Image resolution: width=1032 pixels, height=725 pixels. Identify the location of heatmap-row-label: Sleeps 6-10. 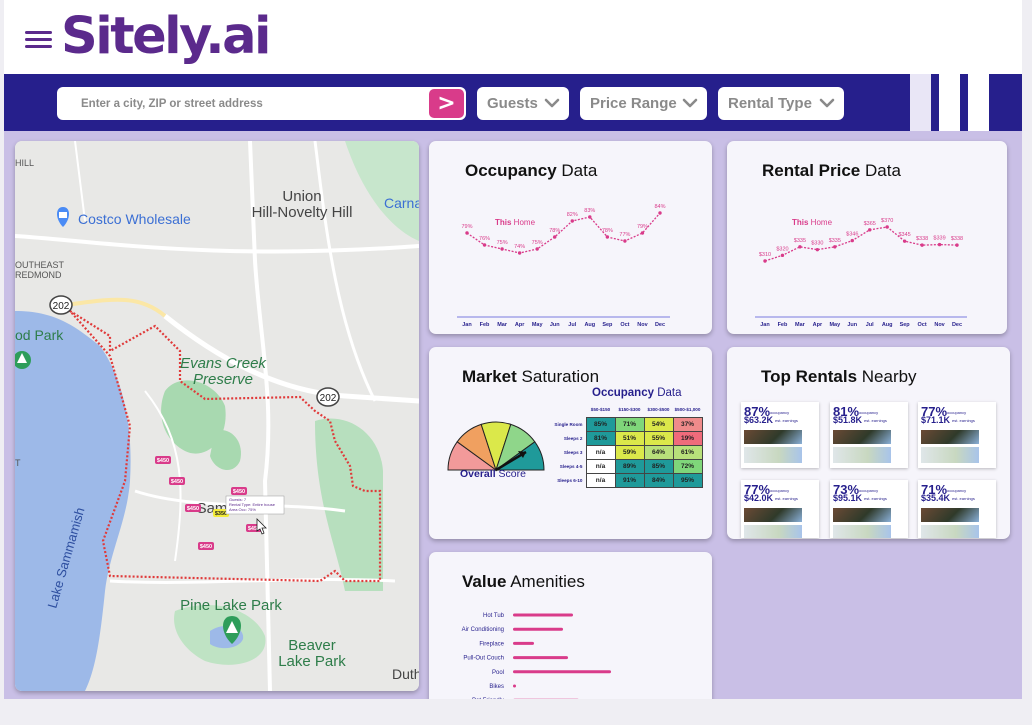
(570, 480).